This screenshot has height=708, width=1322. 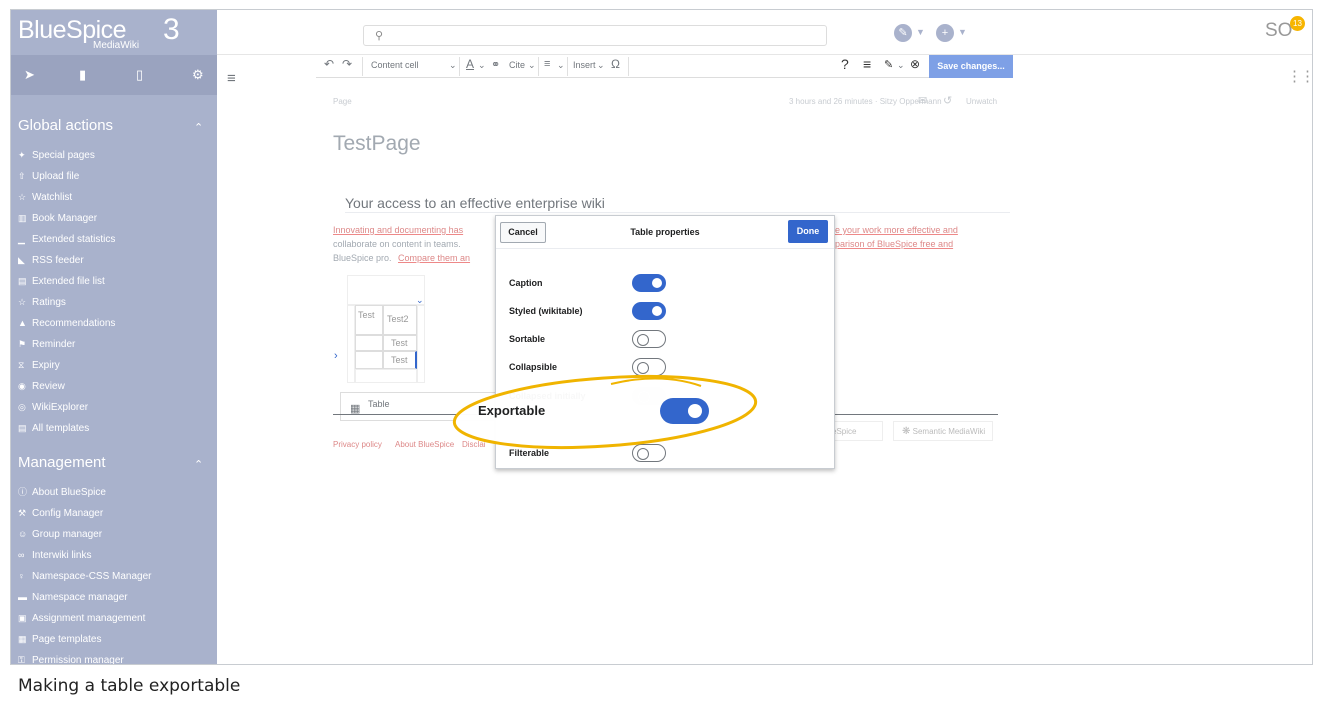 What do you see at coordinates (62, 492) in the screenshot?
I see `sidebar-item: ⓘ About BlueSpice` at bounding box center [62, 492].